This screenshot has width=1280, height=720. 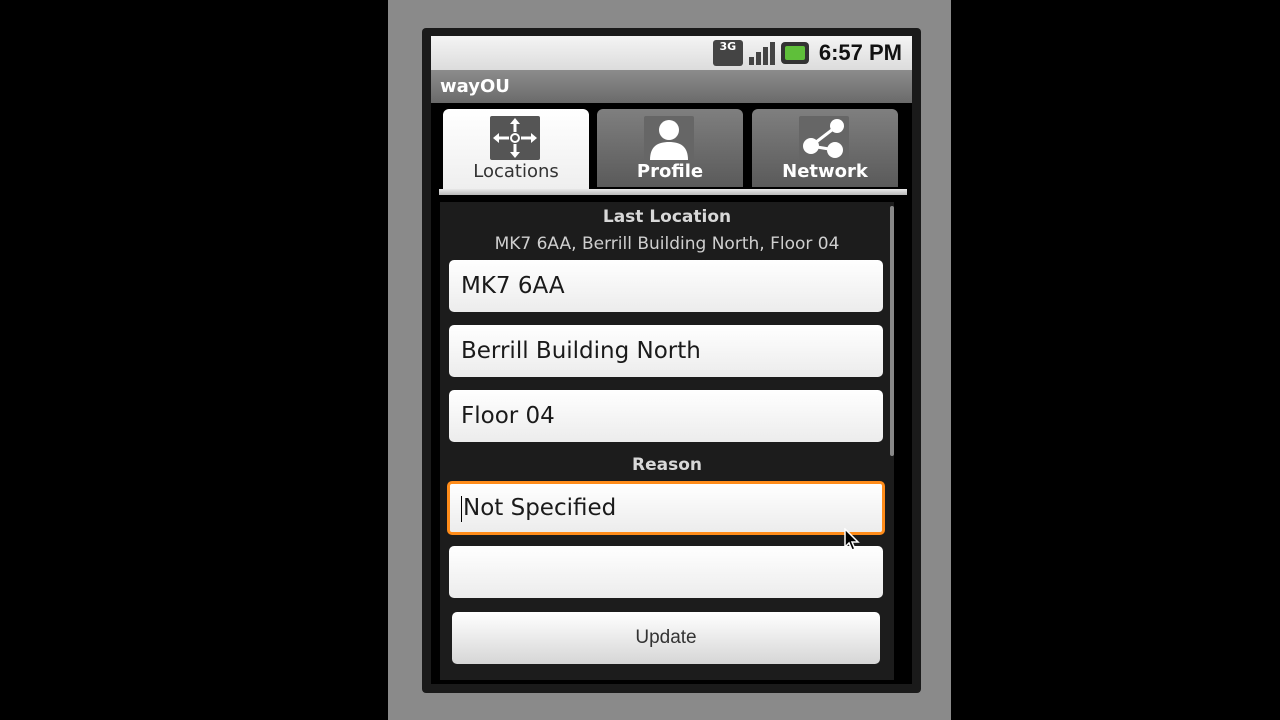 I want to click on last-location-heading: Last Location, so click(x=667, y=217).